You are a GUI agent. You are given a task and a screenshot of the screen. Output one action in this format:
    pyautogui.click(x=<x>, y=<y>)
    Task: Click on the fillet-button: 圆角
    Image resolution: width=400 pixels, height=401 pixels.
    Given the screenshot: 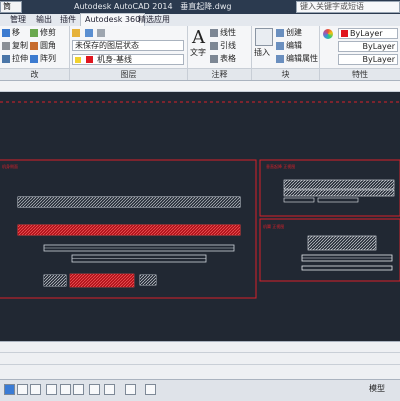 What is the action you would take?
    pyautogui.click(x=43, y=46)
    